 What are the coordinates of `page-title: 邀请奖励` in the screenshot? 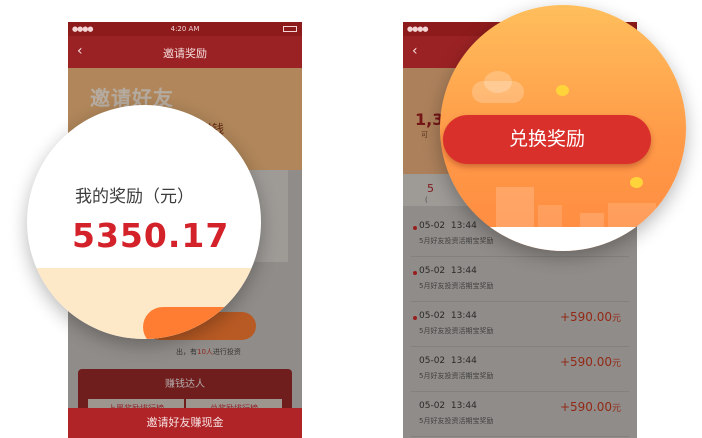 It's located at (185, 53).